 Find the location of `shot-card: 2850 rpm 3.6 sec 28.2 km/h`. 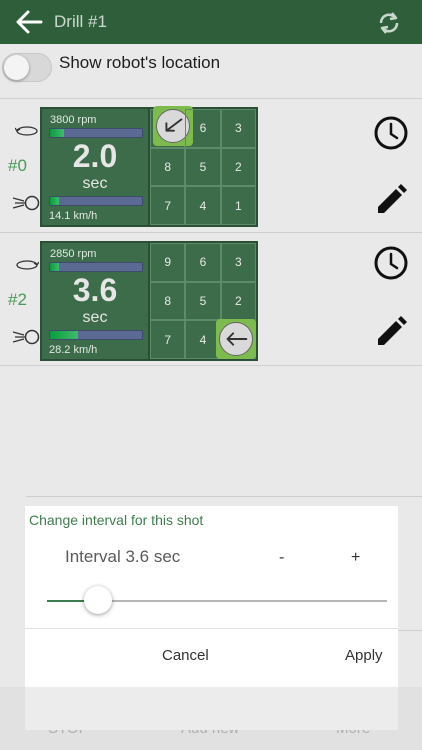

shot-card: 2850 rpm 3.6 sec 28.2 km/h is located at coordinates (95, 301).